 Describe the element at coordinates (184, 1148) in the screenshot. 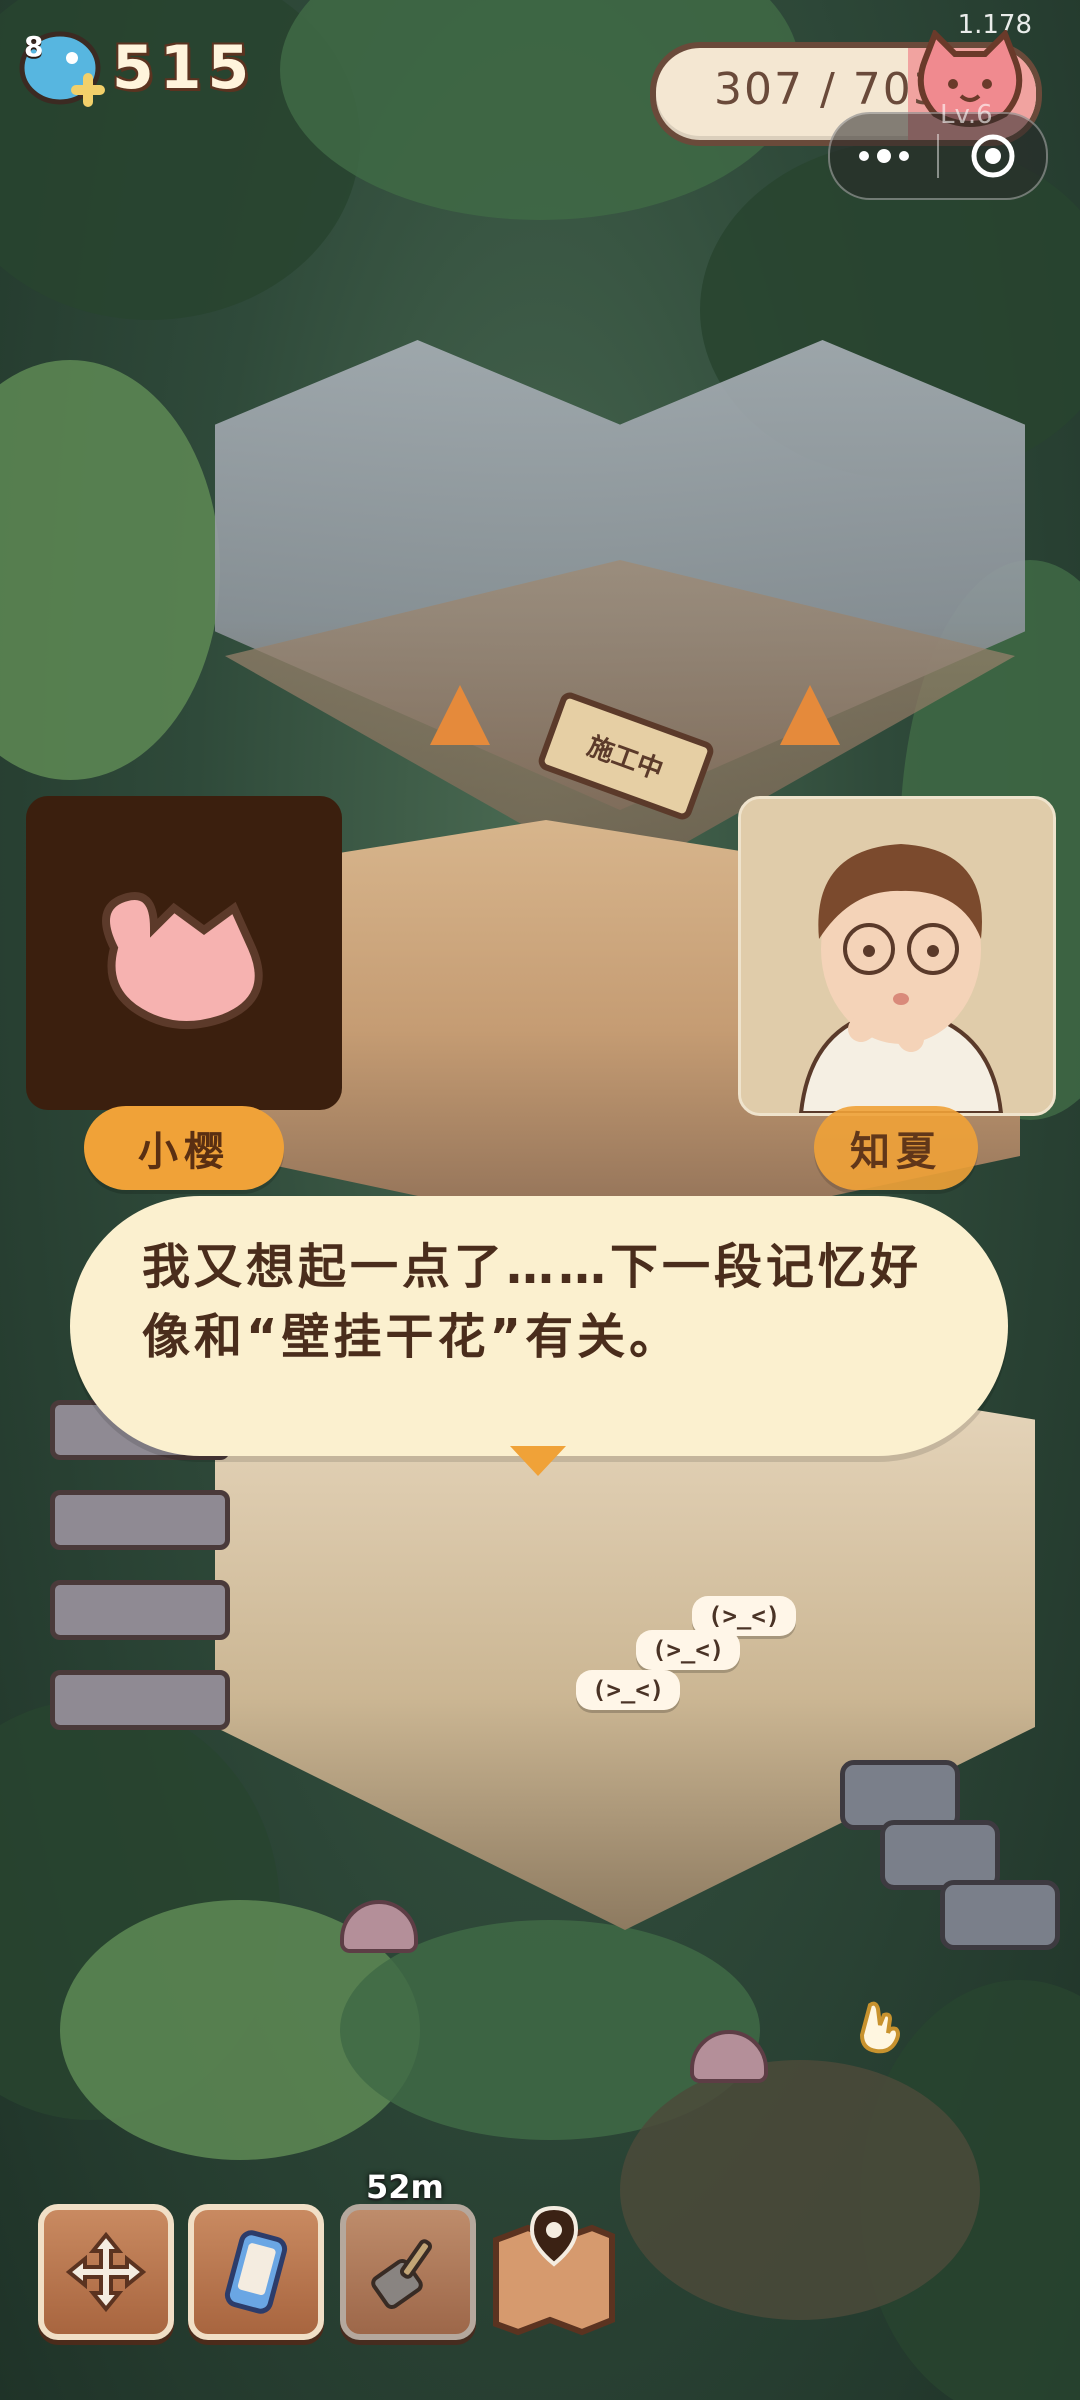

I see `speaker-name-left: 小樱` at that location.